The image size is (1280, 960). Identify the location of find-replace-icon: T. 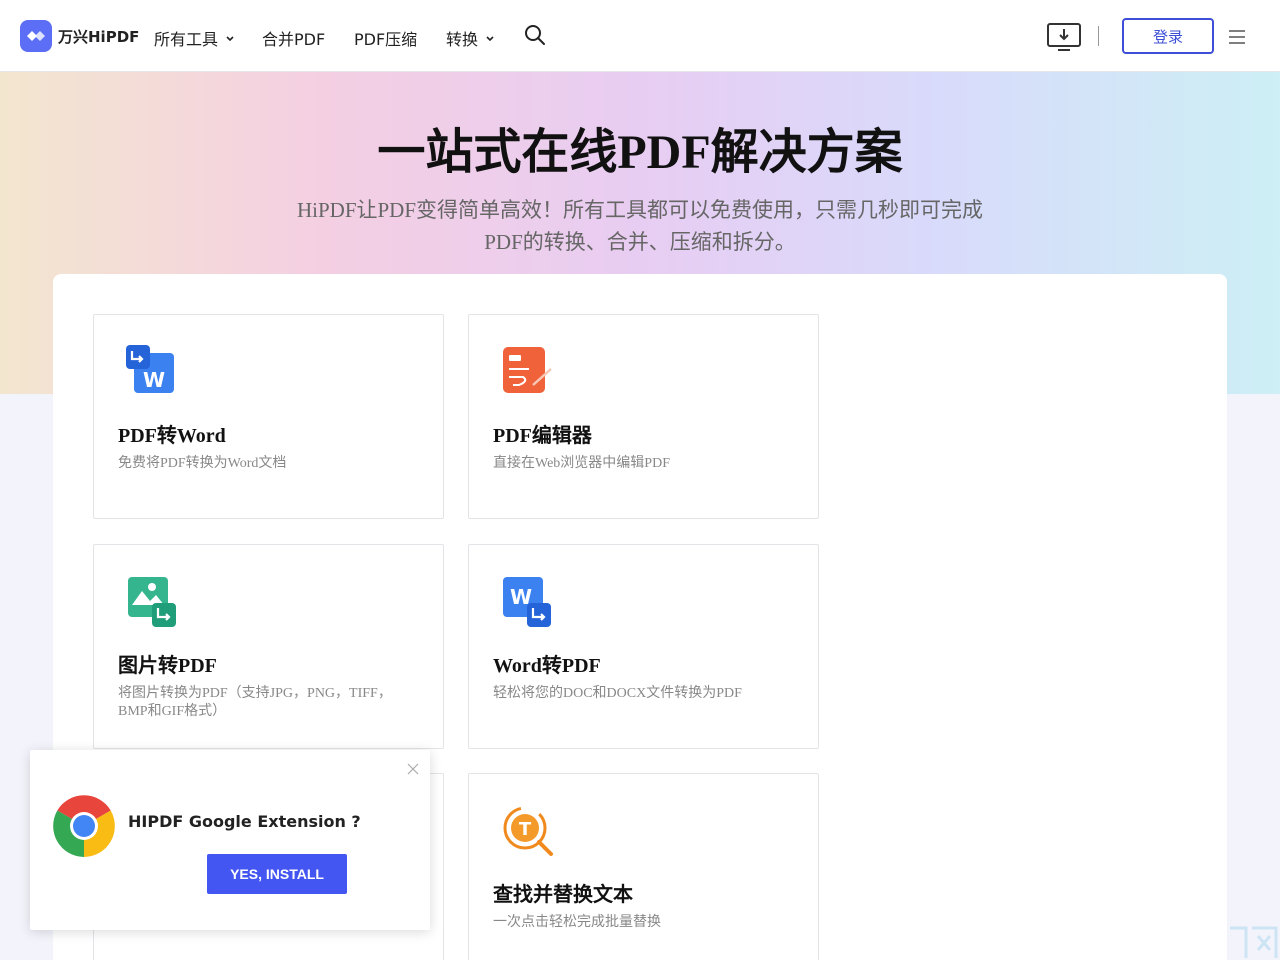
(528, 831).